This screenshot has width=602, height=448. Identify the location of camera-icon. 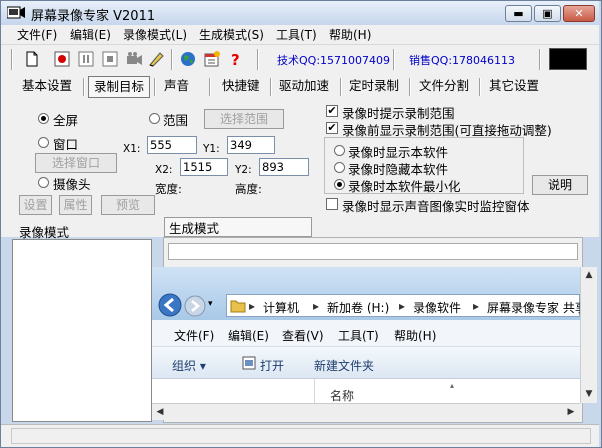
(134, 59).